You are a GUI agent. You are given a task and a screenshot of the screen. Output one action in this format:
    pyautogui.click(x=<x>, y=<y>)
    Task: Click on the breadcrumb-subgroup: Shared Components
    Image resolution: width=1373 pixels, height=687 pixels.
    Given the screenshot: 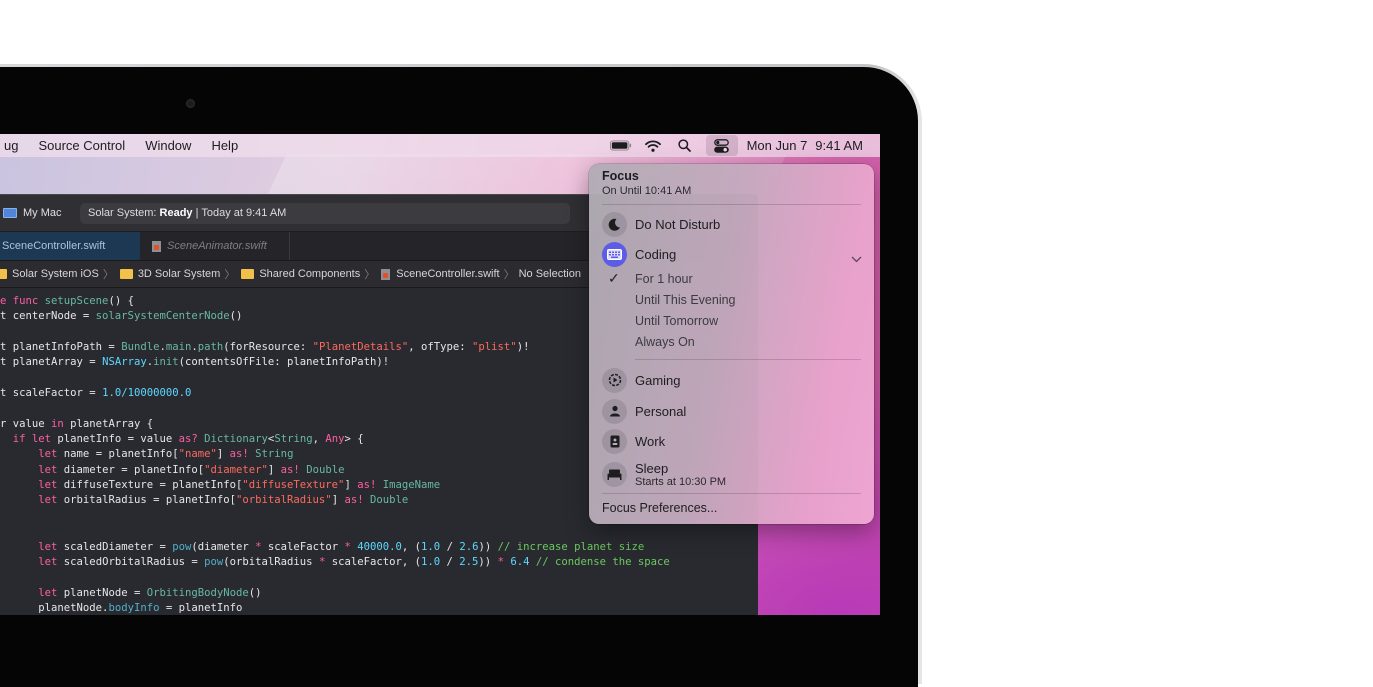 What is the action you would take?
    pyautogui.click(x=299, y=274)
    